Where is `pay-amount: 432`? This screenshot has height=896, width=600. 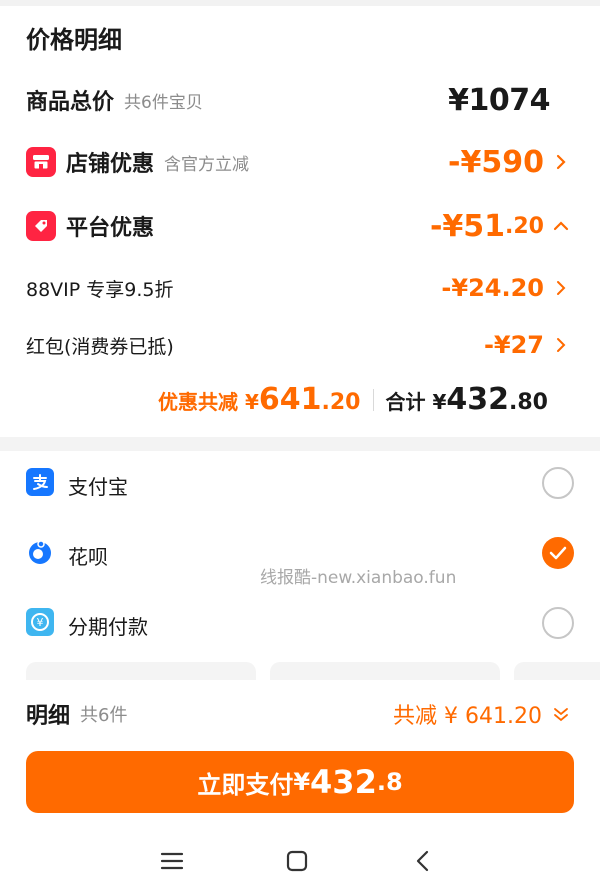 pay-amount: 432 is located at coordinates (343, 782).